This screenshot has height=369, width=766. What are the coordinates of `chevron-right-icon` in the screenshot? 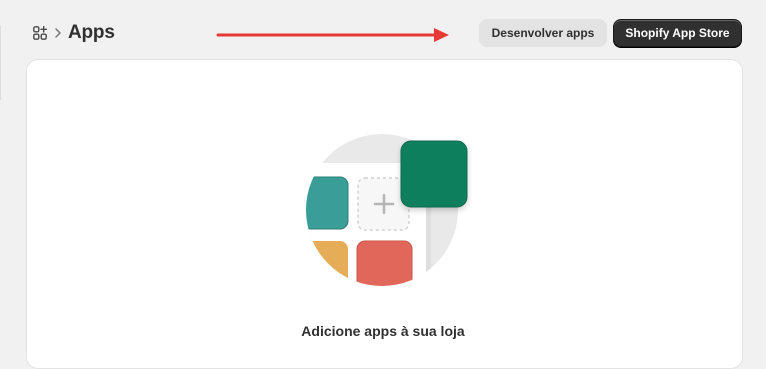 It's located at (58, 33).